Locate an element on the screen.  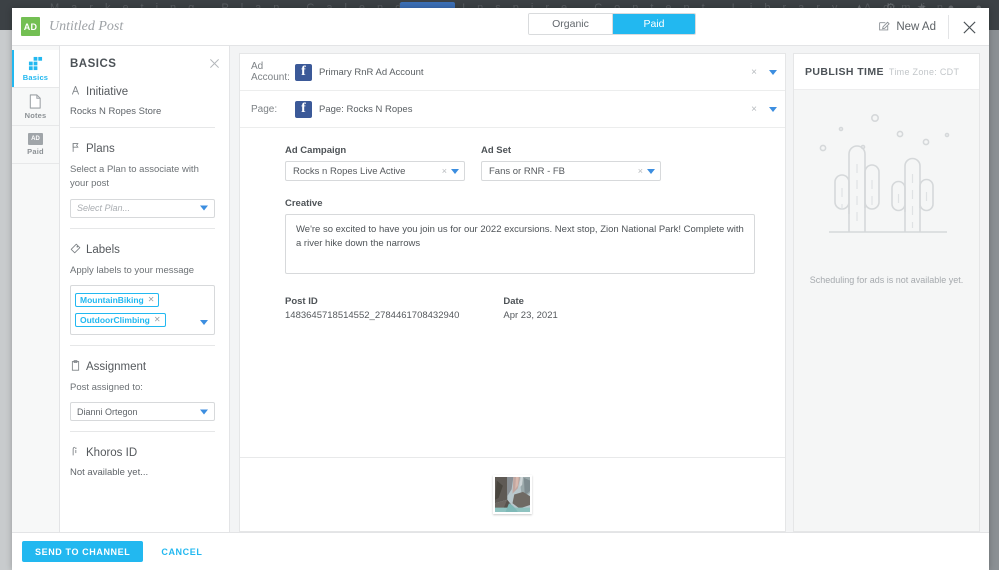
modal-header: AD Untitled Post Organic Paid New Ad is located at coordinates (500, 27).